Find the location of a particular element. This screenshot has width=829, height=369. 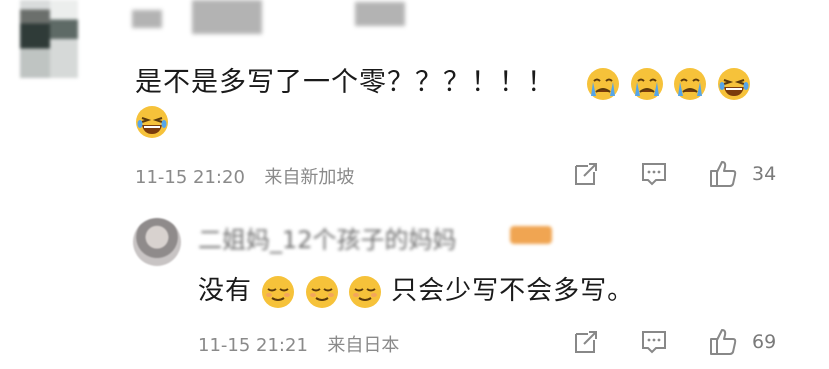

comment-meta: 11-15 21:20 来自新加坡 is located at coordinates (244, 176).